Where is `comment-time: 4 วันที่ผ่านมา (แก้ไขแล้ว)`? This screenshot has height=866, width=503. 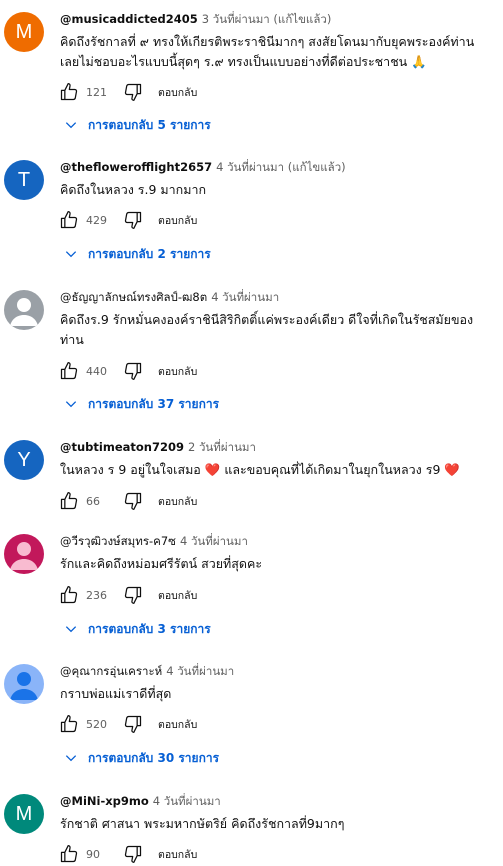 comment-time: 4 วันที่ผ่านมา (แก้ไขแล้ว) is located at coordinates (281, 167).